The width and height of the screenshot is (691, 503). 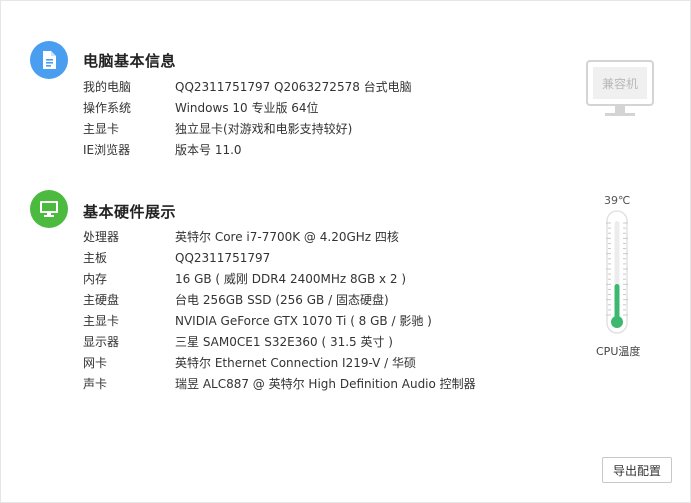 What do you see at coordinates (291, 279) in the screenshot?
I see `hardware-value: 16 GB ( 威刚 DDR4 2400MHz 8GB x 2 )` at bounding box center [291, 279].